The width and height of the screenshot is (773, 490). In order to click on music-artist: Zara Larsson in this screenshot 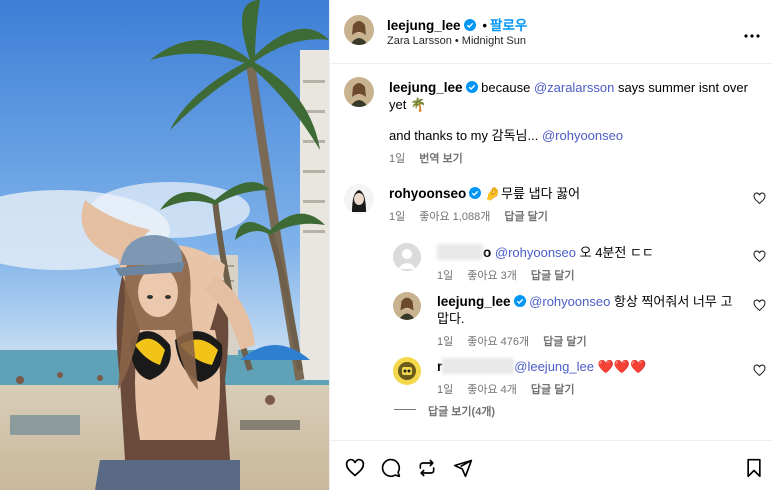, I will do `click(419, 41)`.